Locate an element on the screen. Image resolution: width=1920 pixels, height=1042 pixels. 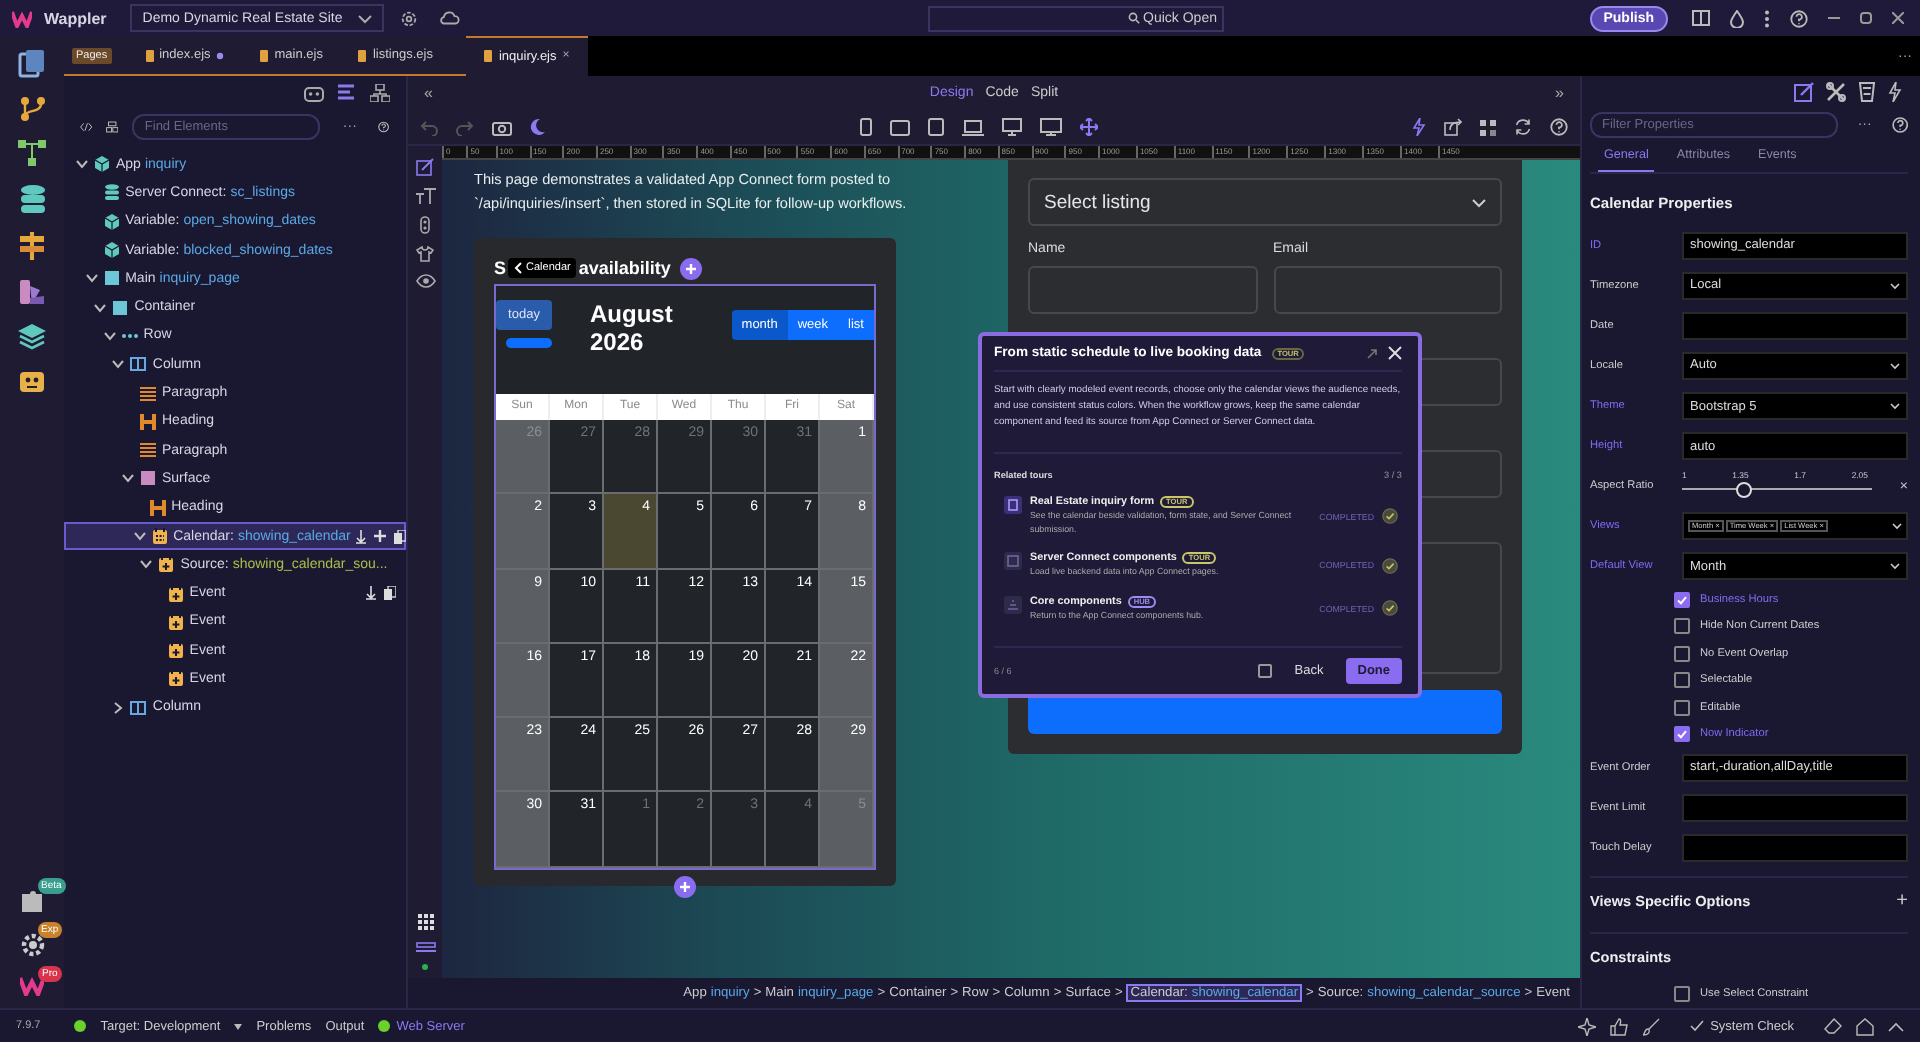
status-dot-icon is located at coordinates (384, 1026).